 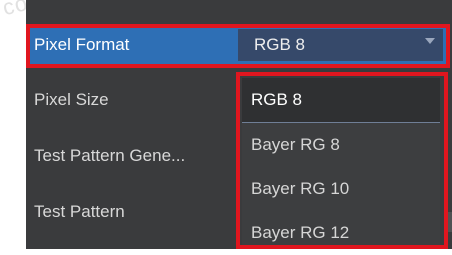 What do you see at coordinates (280, 44) in the screenshot?
I see `pixel-format-value: RGB 8` at bounding box center [280, 44].